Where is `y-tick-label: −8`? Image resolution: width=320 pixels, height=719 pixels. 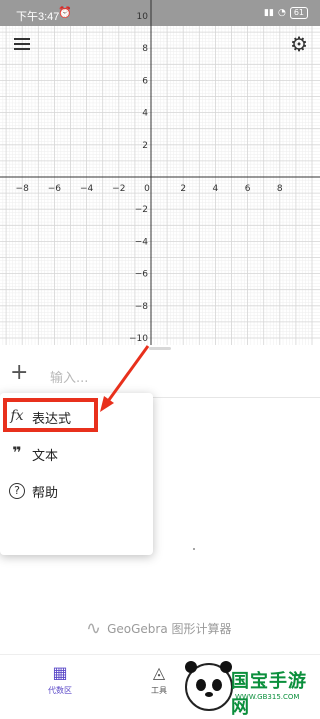
y-tick-label: −8 is located at coordinates (142, 307).